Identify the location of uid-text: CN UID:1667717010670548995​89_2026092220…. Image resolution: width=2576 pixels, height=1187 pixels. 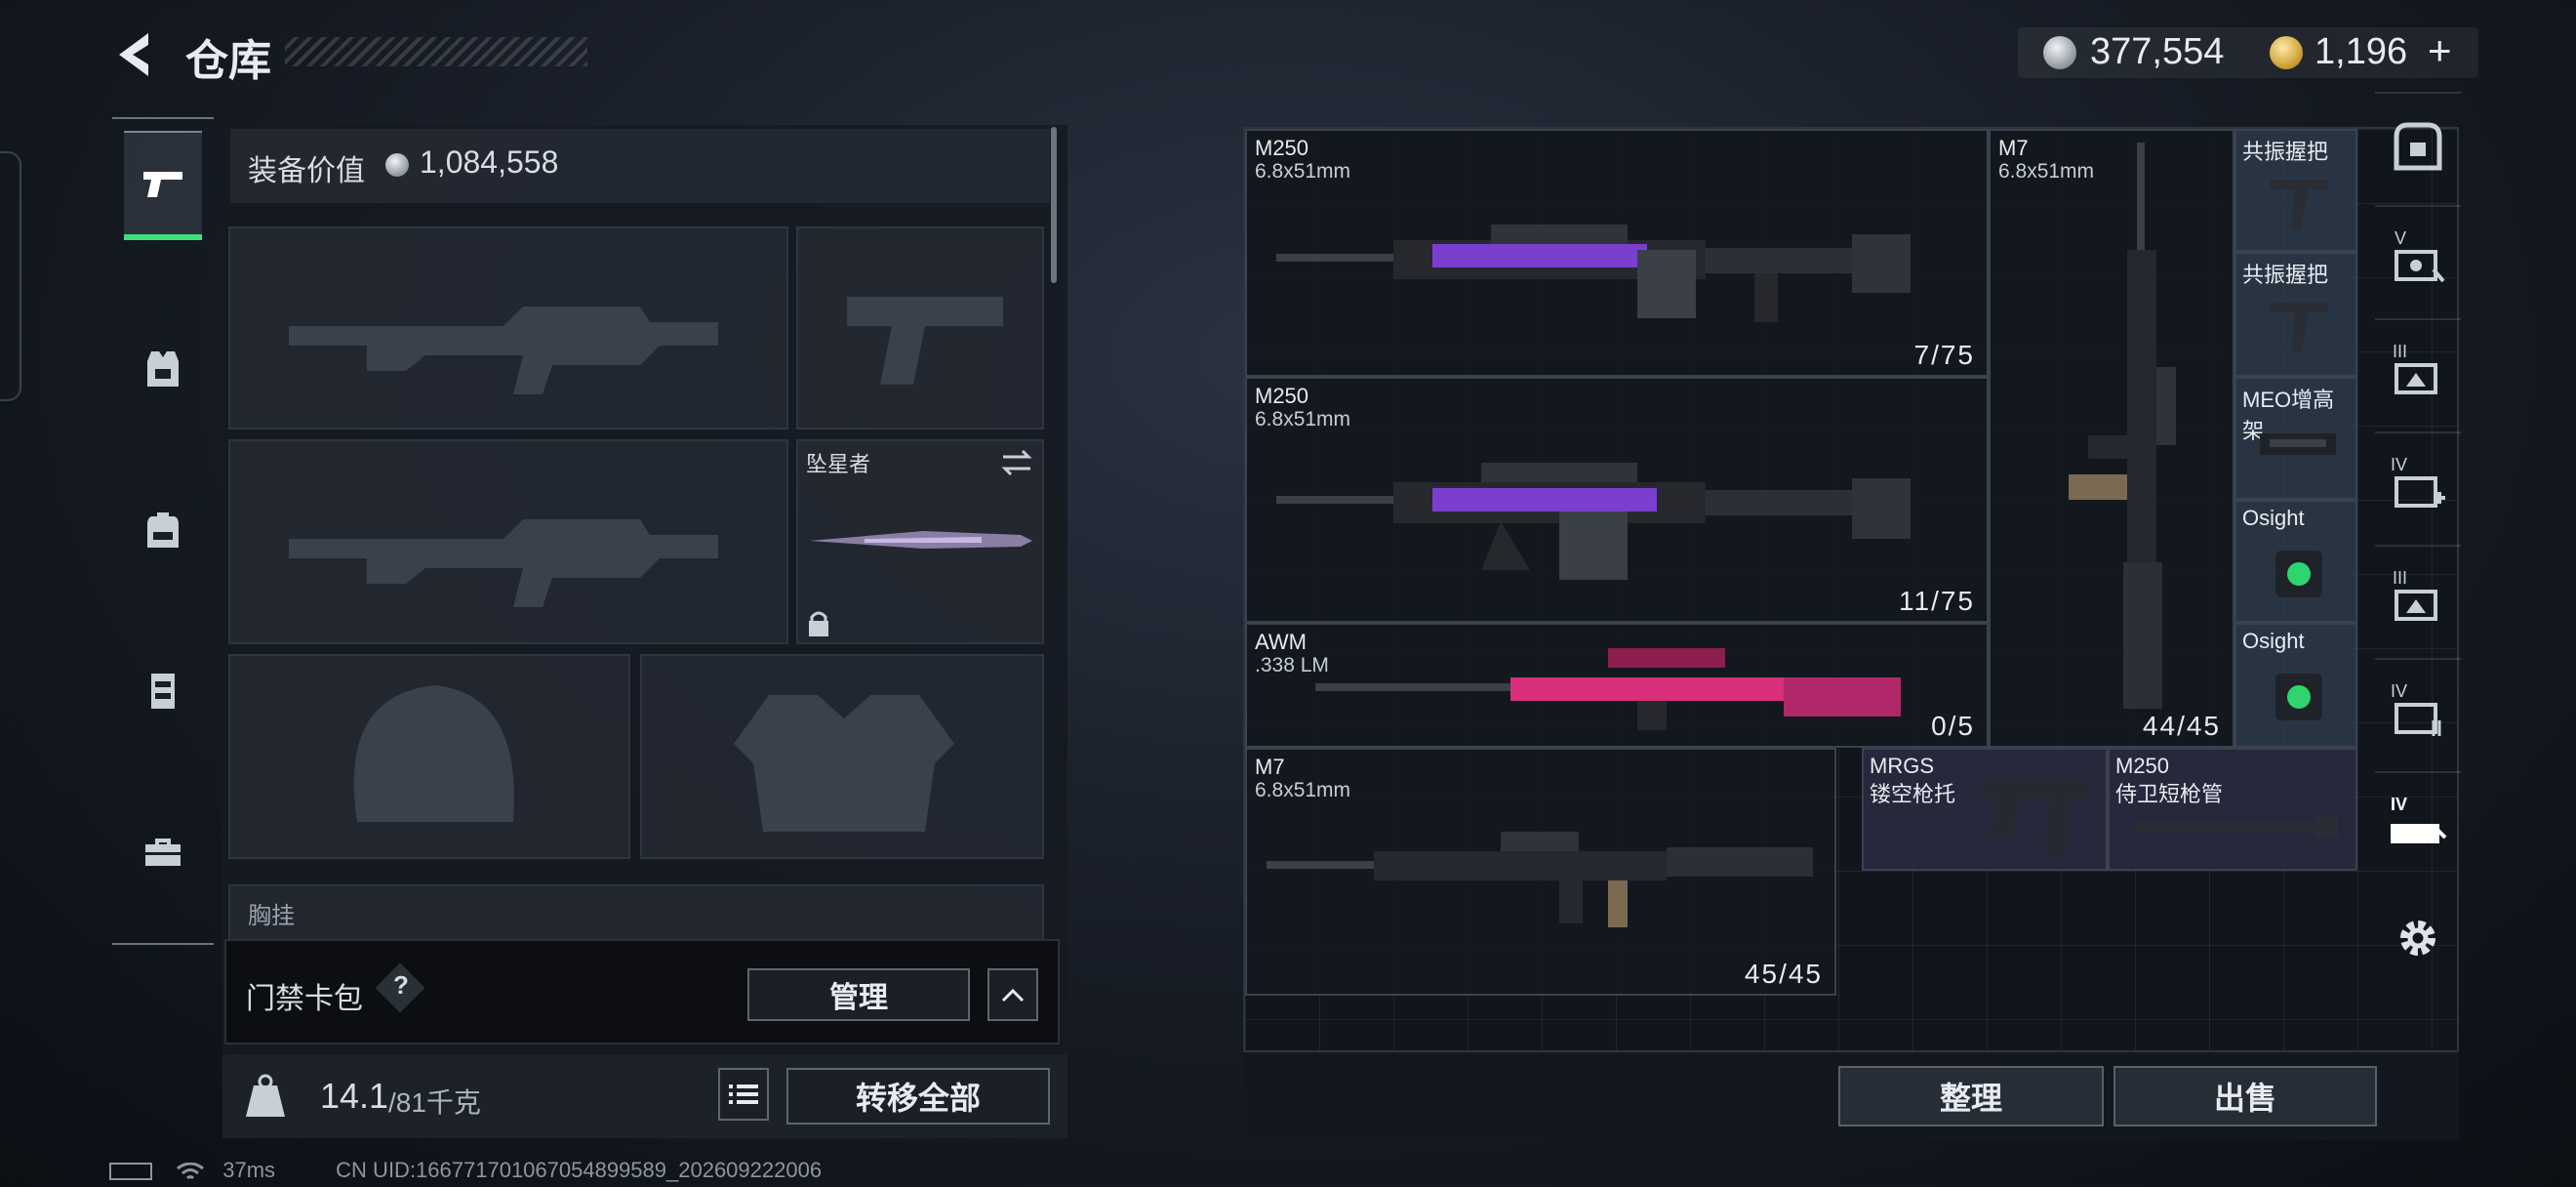
(579, 1170).